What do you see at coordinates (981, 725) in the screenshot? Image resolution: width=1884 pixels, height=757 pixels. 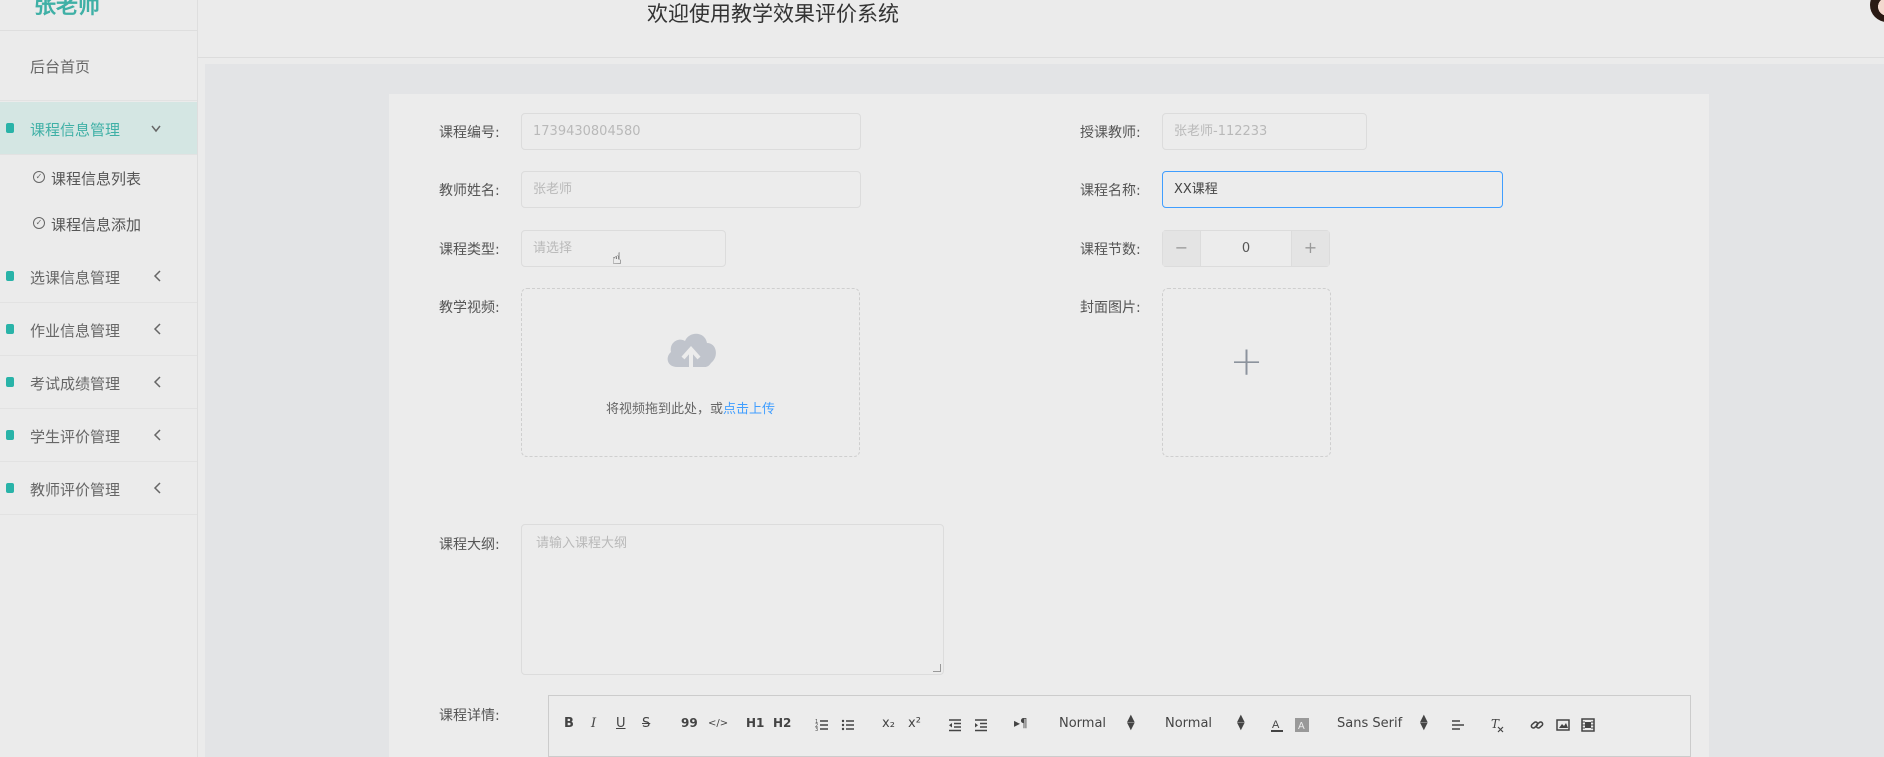 I see `indent-icon` at bounding box center [981, 725].